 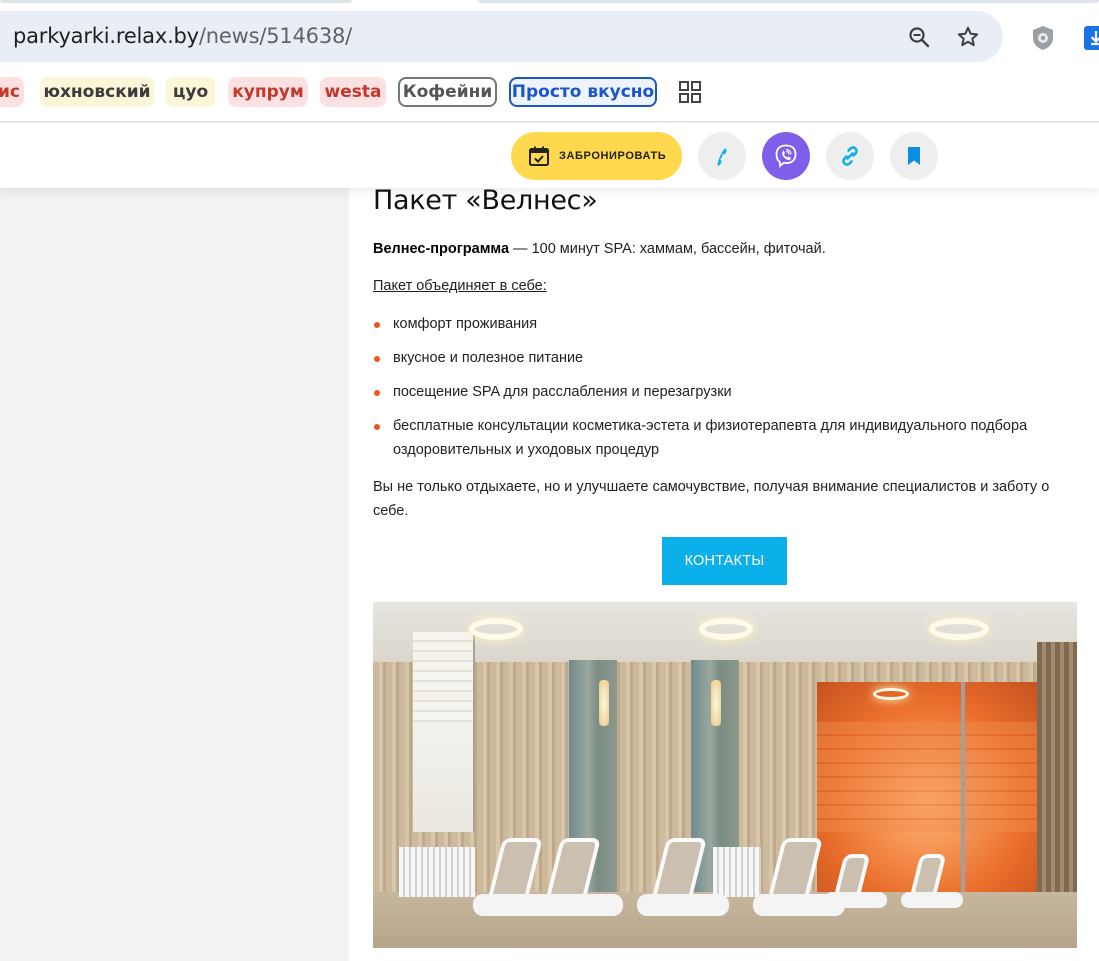 What do you see at coordinates (97, 92) in the screenshot?
I see `bookmark-chip: юхновский` at bounding box center [97, 92].